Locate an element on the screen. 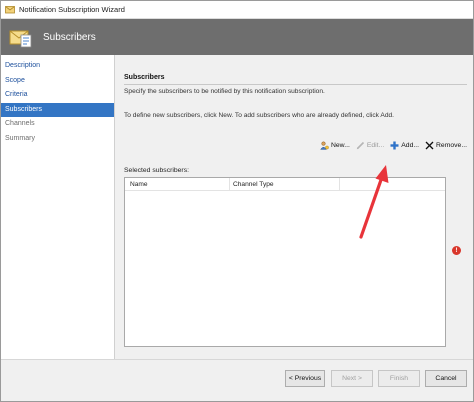 The height and width of the screenshot is (402, 474). sidebar-item-summary: Summary is located at coordinates (57, 139).